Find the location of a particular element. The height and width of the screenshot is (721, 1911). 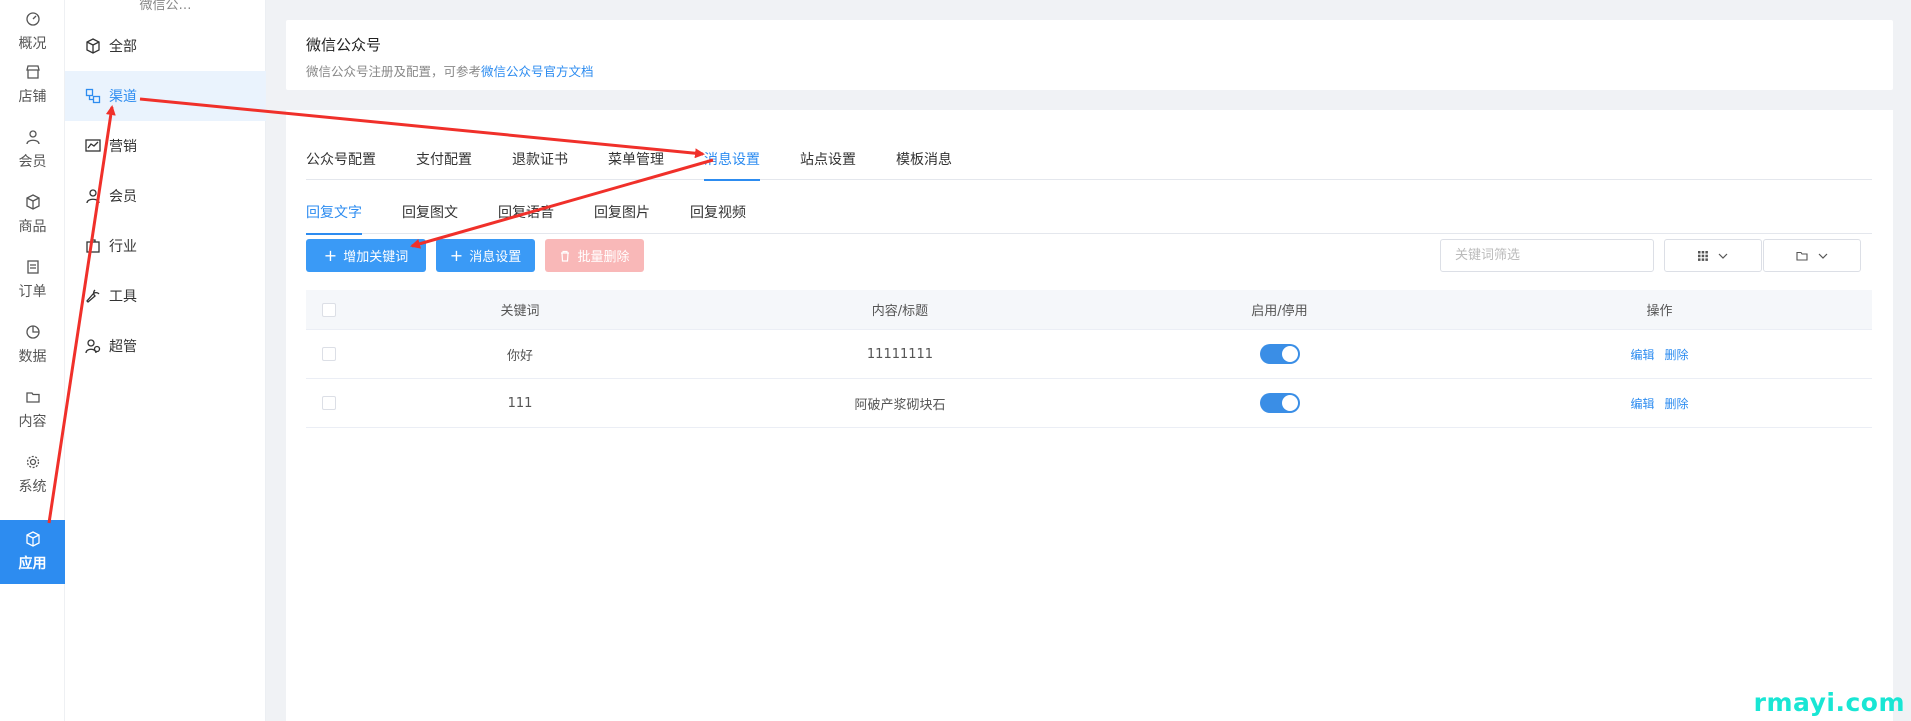

batch-delete-button: 批量删除 is located at coordinates (594, 255).